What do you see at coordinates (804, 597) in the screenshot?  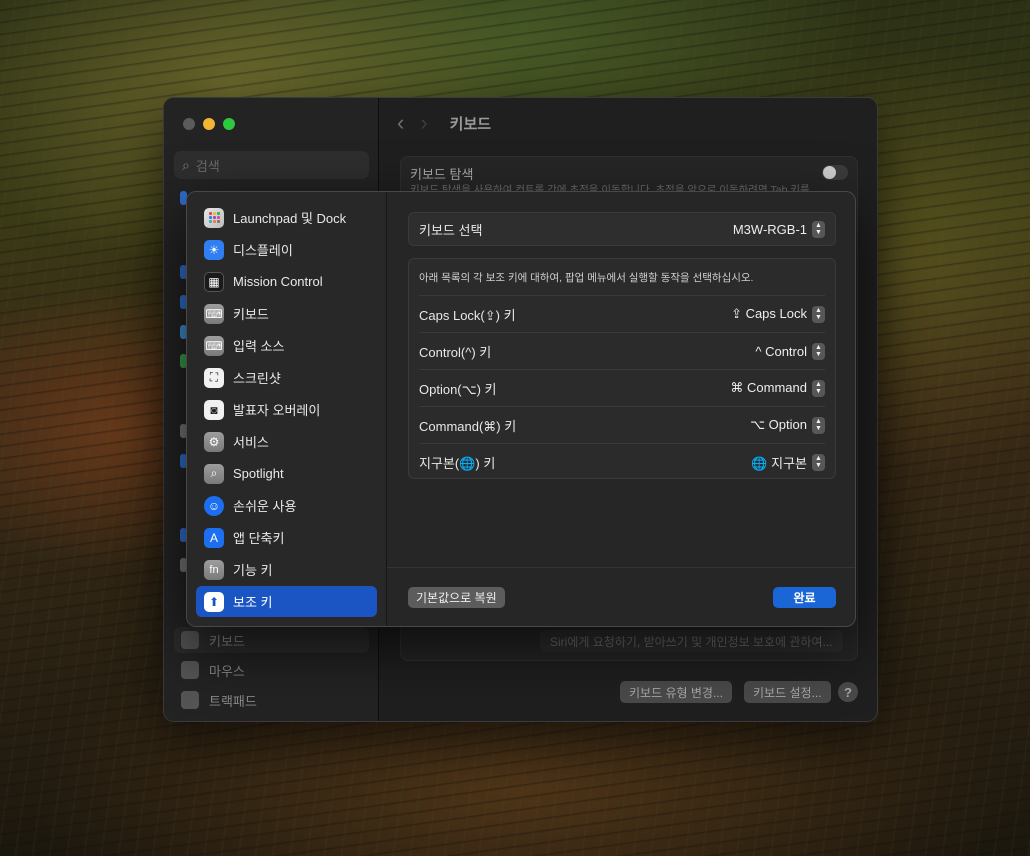 I see `done-button: 완료` at bounding box center [804, 597].